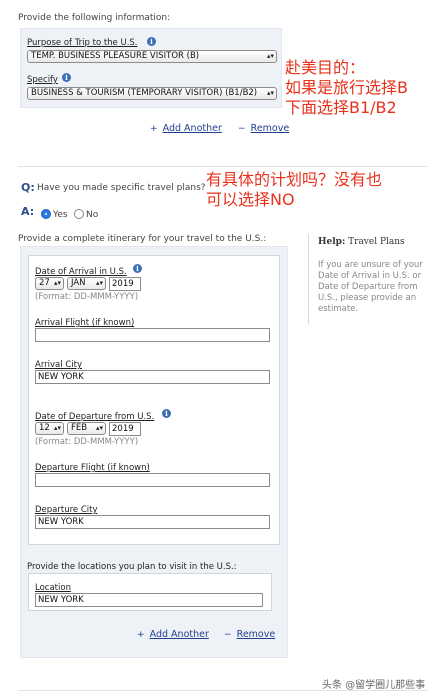  I want to click on arrival-day-select: 27 ▴▾, so click(49, 283).